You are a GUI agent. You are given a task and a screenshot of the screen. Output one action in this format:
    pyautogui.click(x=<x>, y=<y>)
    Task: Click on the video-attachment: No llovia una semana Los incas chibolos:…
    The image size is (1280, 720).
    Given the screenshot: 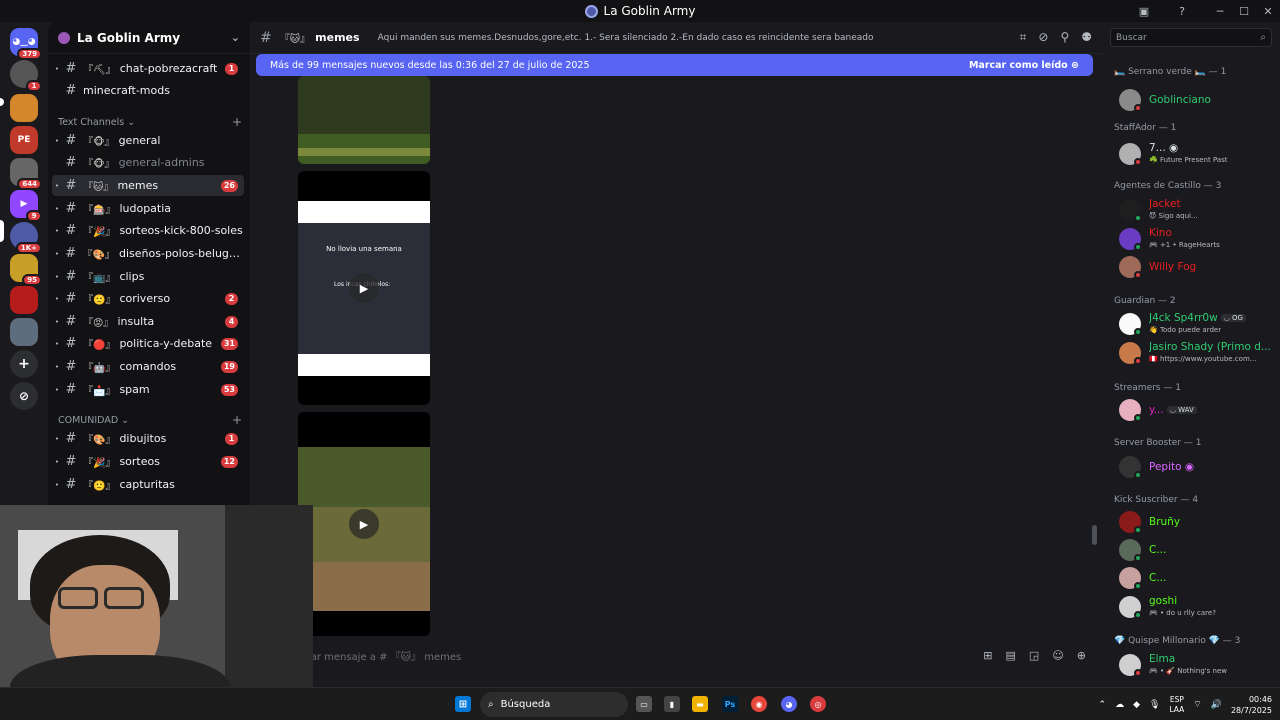 What is the action you would take?
    pyautogui.click(x=364, y=288)
    